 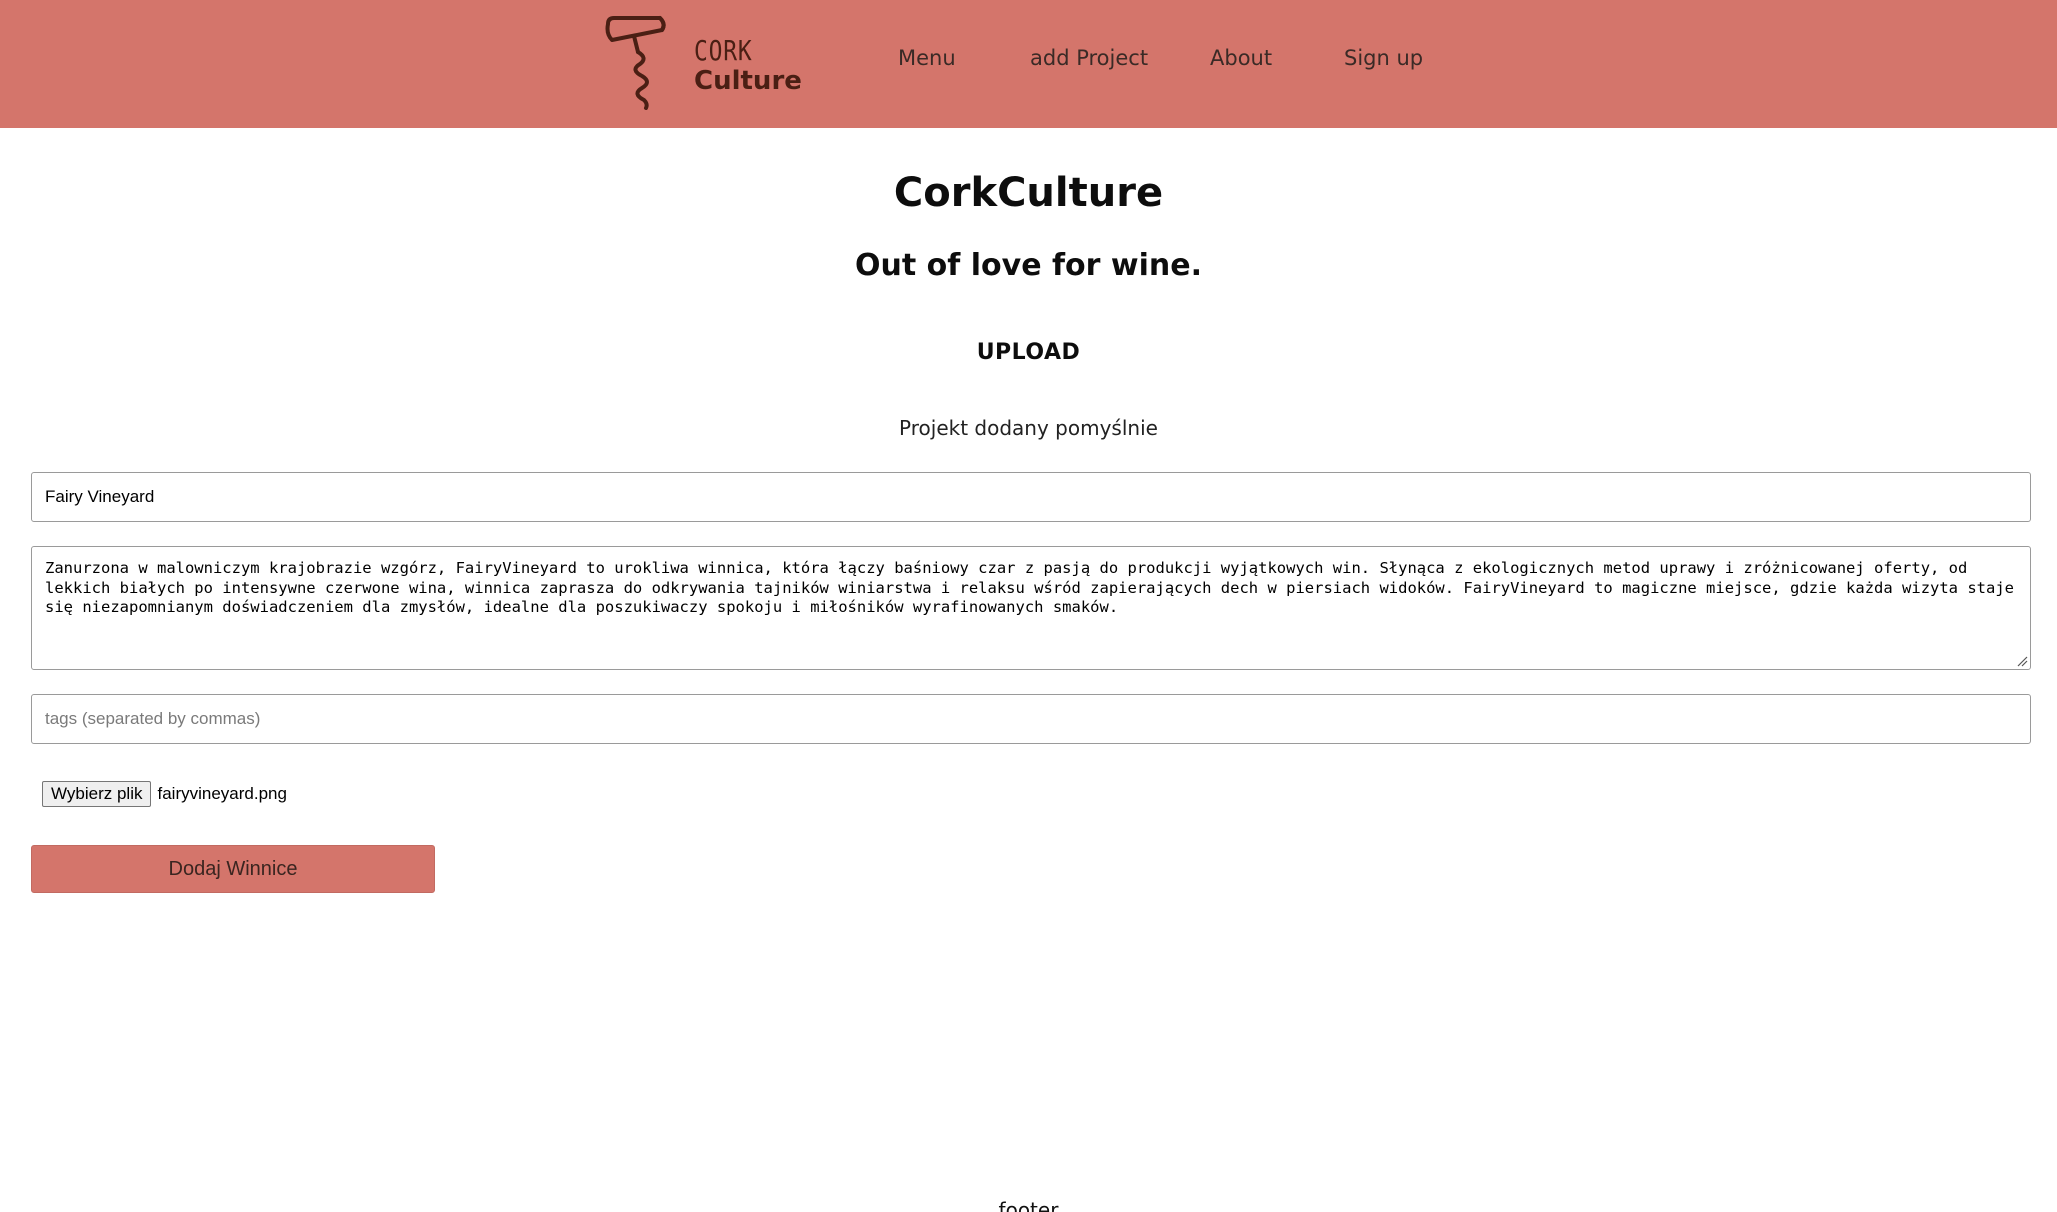 I want to click on footer: footer, so click(x=1028, y=1205).